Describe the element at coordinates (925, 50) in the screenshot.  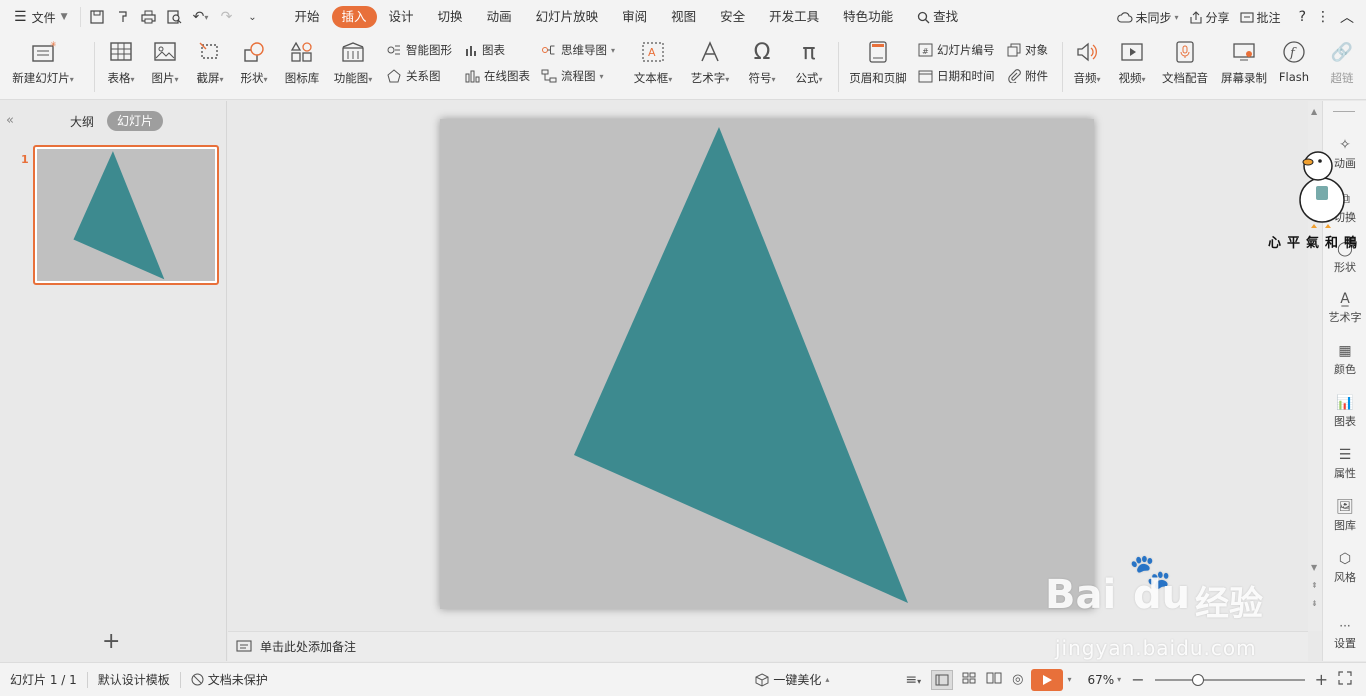
I see `slide-number-icon: #` at that location.